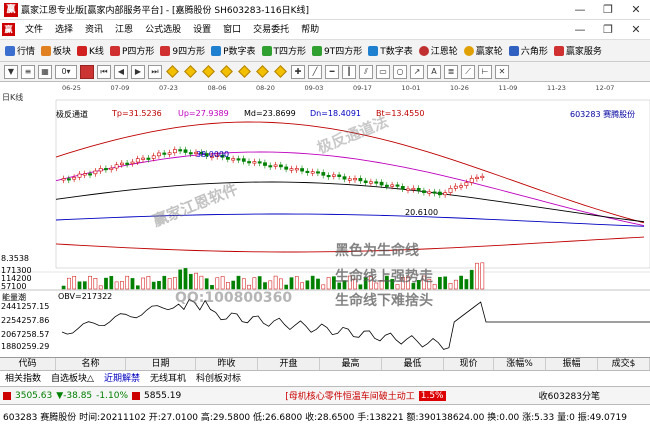 The height and width of the screenshot is (428, 650). What do you see at coordinates (138, 71) in the screenshot?
I see `next-icon: ▶` at bounding box center [138, 71].